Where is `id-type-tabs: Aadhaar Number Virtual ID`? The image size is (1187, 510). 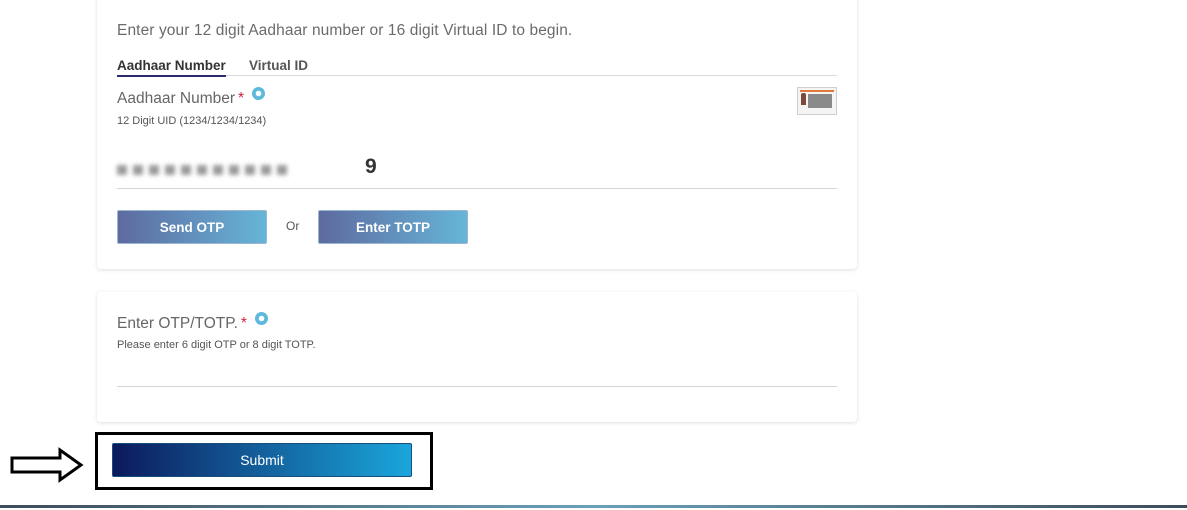
id-type-tabs: Aadhaar Number Virtual ID is located at coordinates (477, 67).